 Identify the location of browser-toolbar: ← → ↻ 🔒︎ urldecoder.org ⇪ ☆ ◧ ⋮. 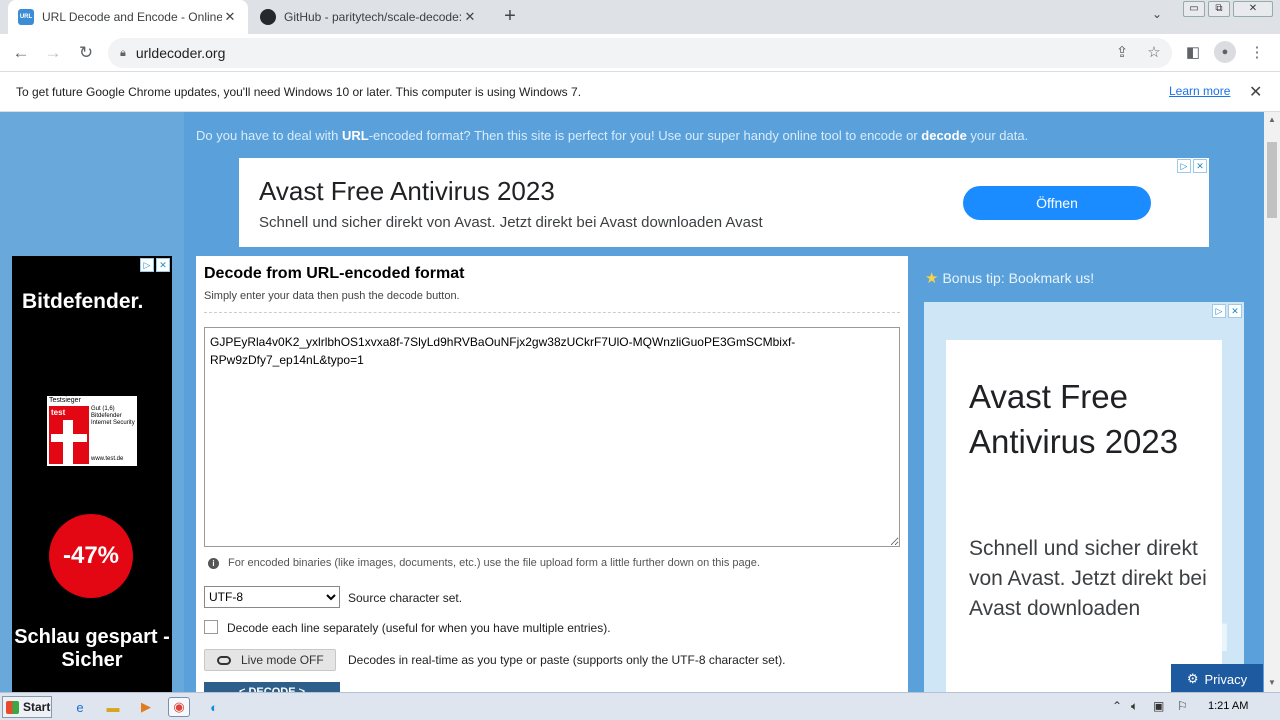
(640, 53).